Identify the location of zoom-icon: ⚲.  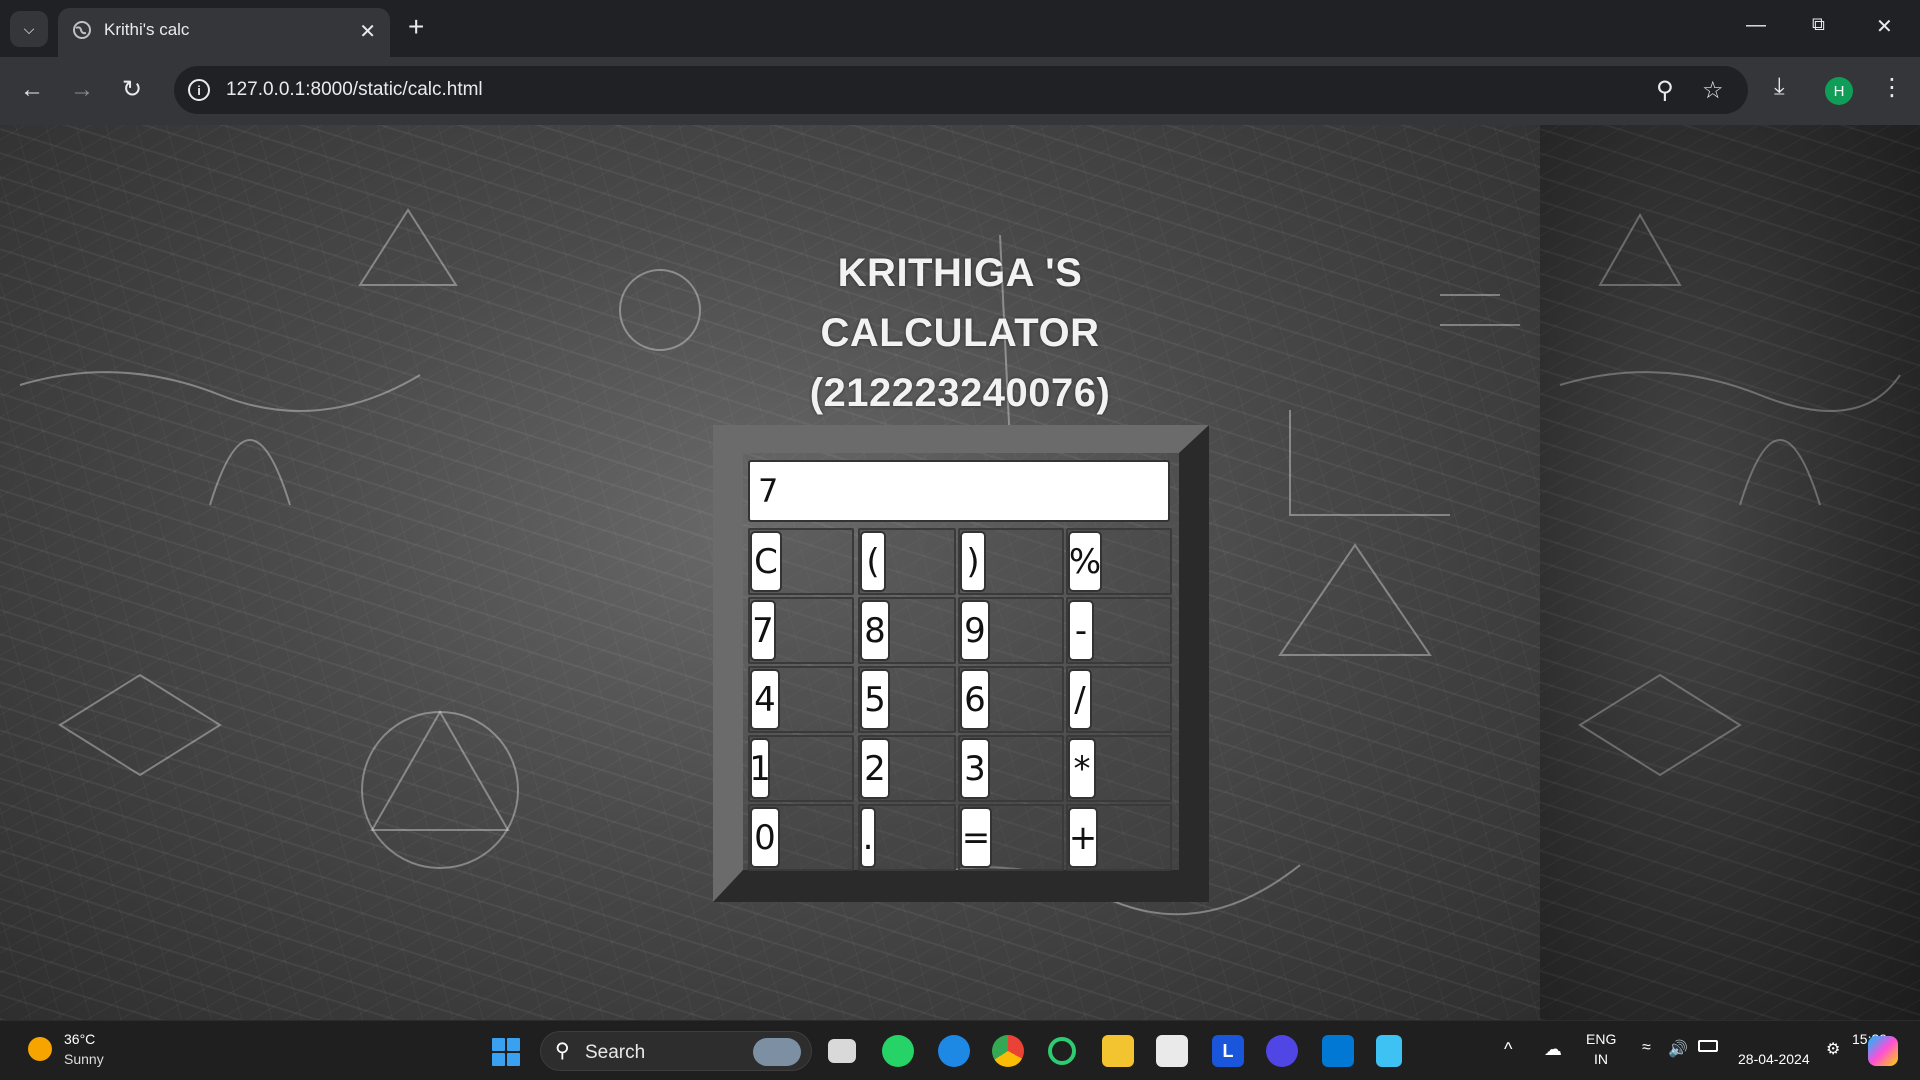
(1665, 90).